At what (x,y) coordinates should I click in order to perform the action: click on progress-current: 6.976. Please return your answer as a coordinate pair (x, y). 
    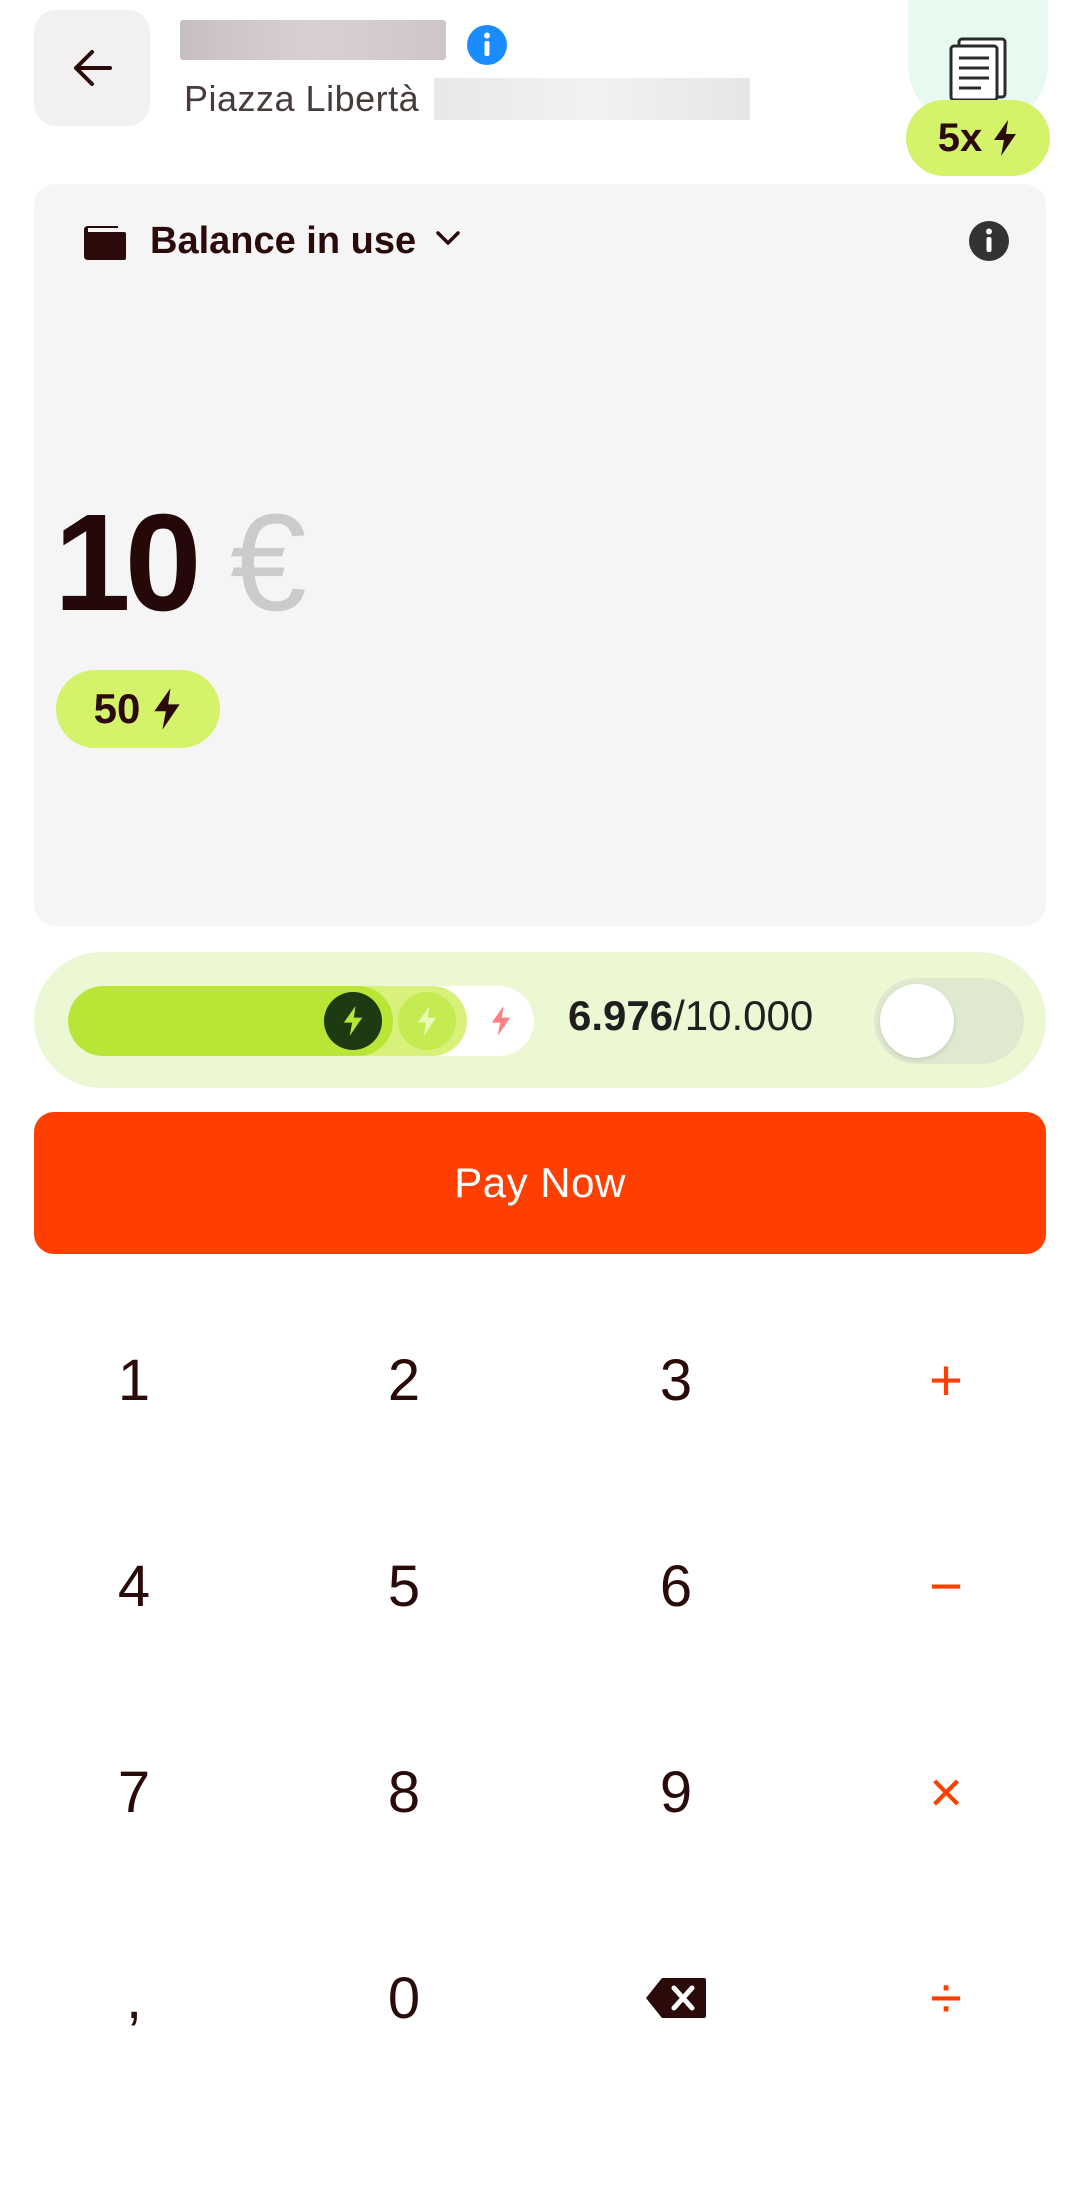
    Looking at the image, I should click on (621, 1015).